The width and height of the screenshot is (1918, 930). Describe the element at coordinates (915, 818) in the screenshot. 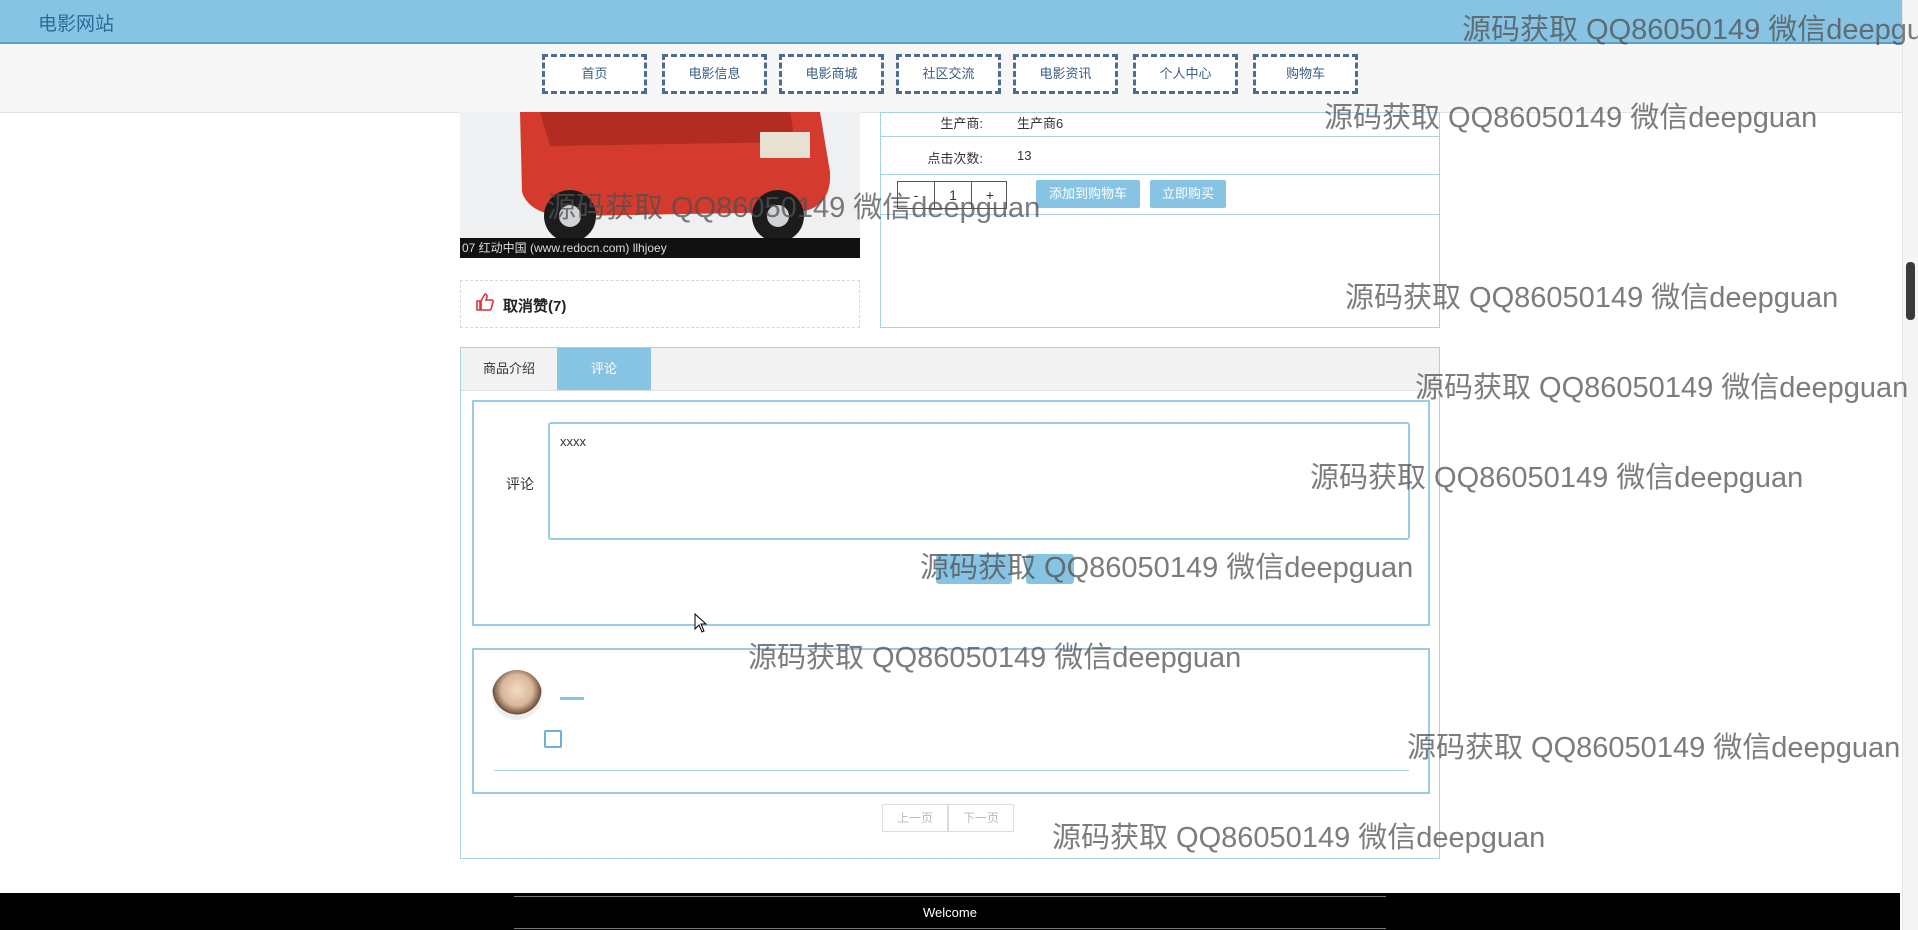

I see `prev-page-button: 上一页` at that location.